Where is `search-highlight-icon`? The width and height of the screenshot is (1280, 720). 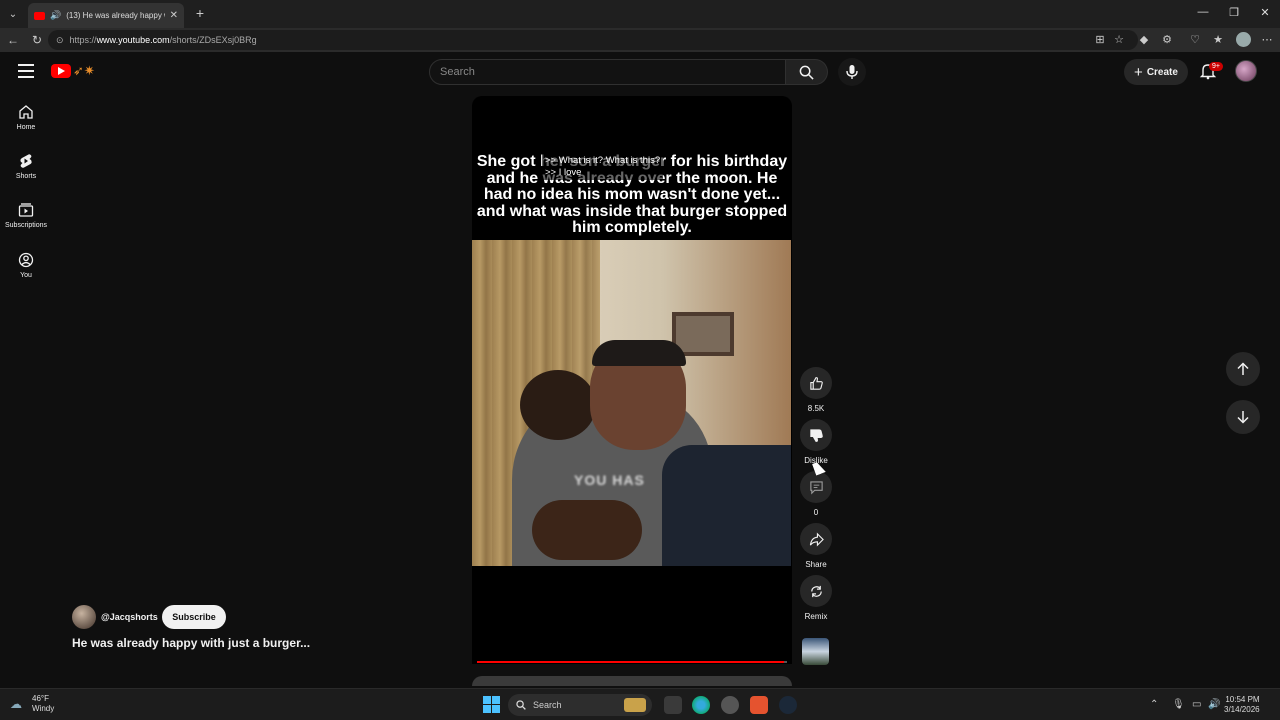
search-highlight-icon is located at coordinates (635, 705).